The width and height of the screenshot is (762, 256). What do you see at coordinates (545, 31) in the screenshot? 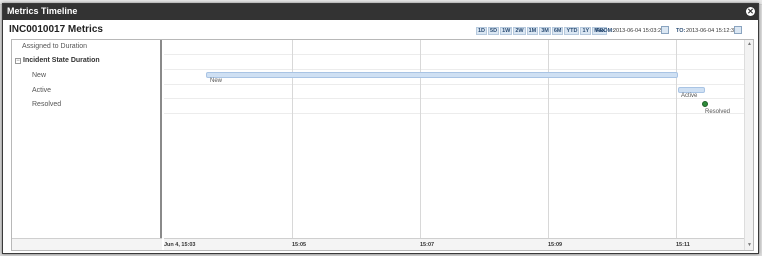
I see `zoom-3m-button: 3M` at bounding box center [545, 31].